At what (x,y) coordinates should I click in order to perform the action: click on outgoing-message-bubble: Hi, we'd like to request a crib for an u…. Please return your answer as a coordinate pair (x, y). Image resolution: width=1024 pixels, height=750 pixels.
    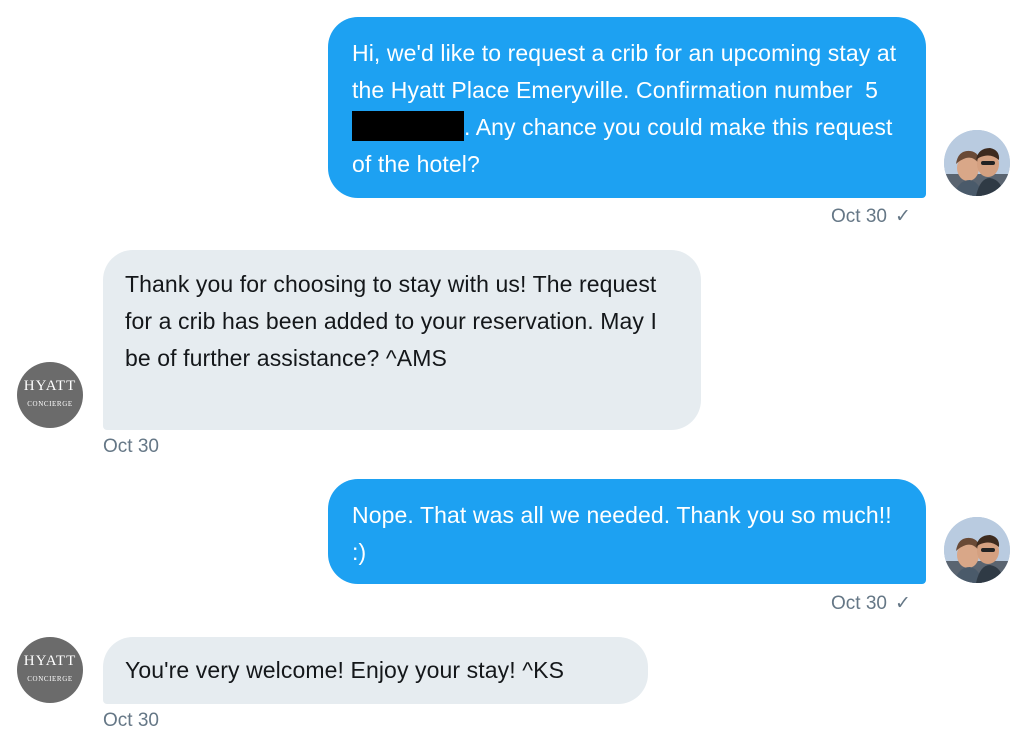
    Looking at the image, I should click on (627, 107).